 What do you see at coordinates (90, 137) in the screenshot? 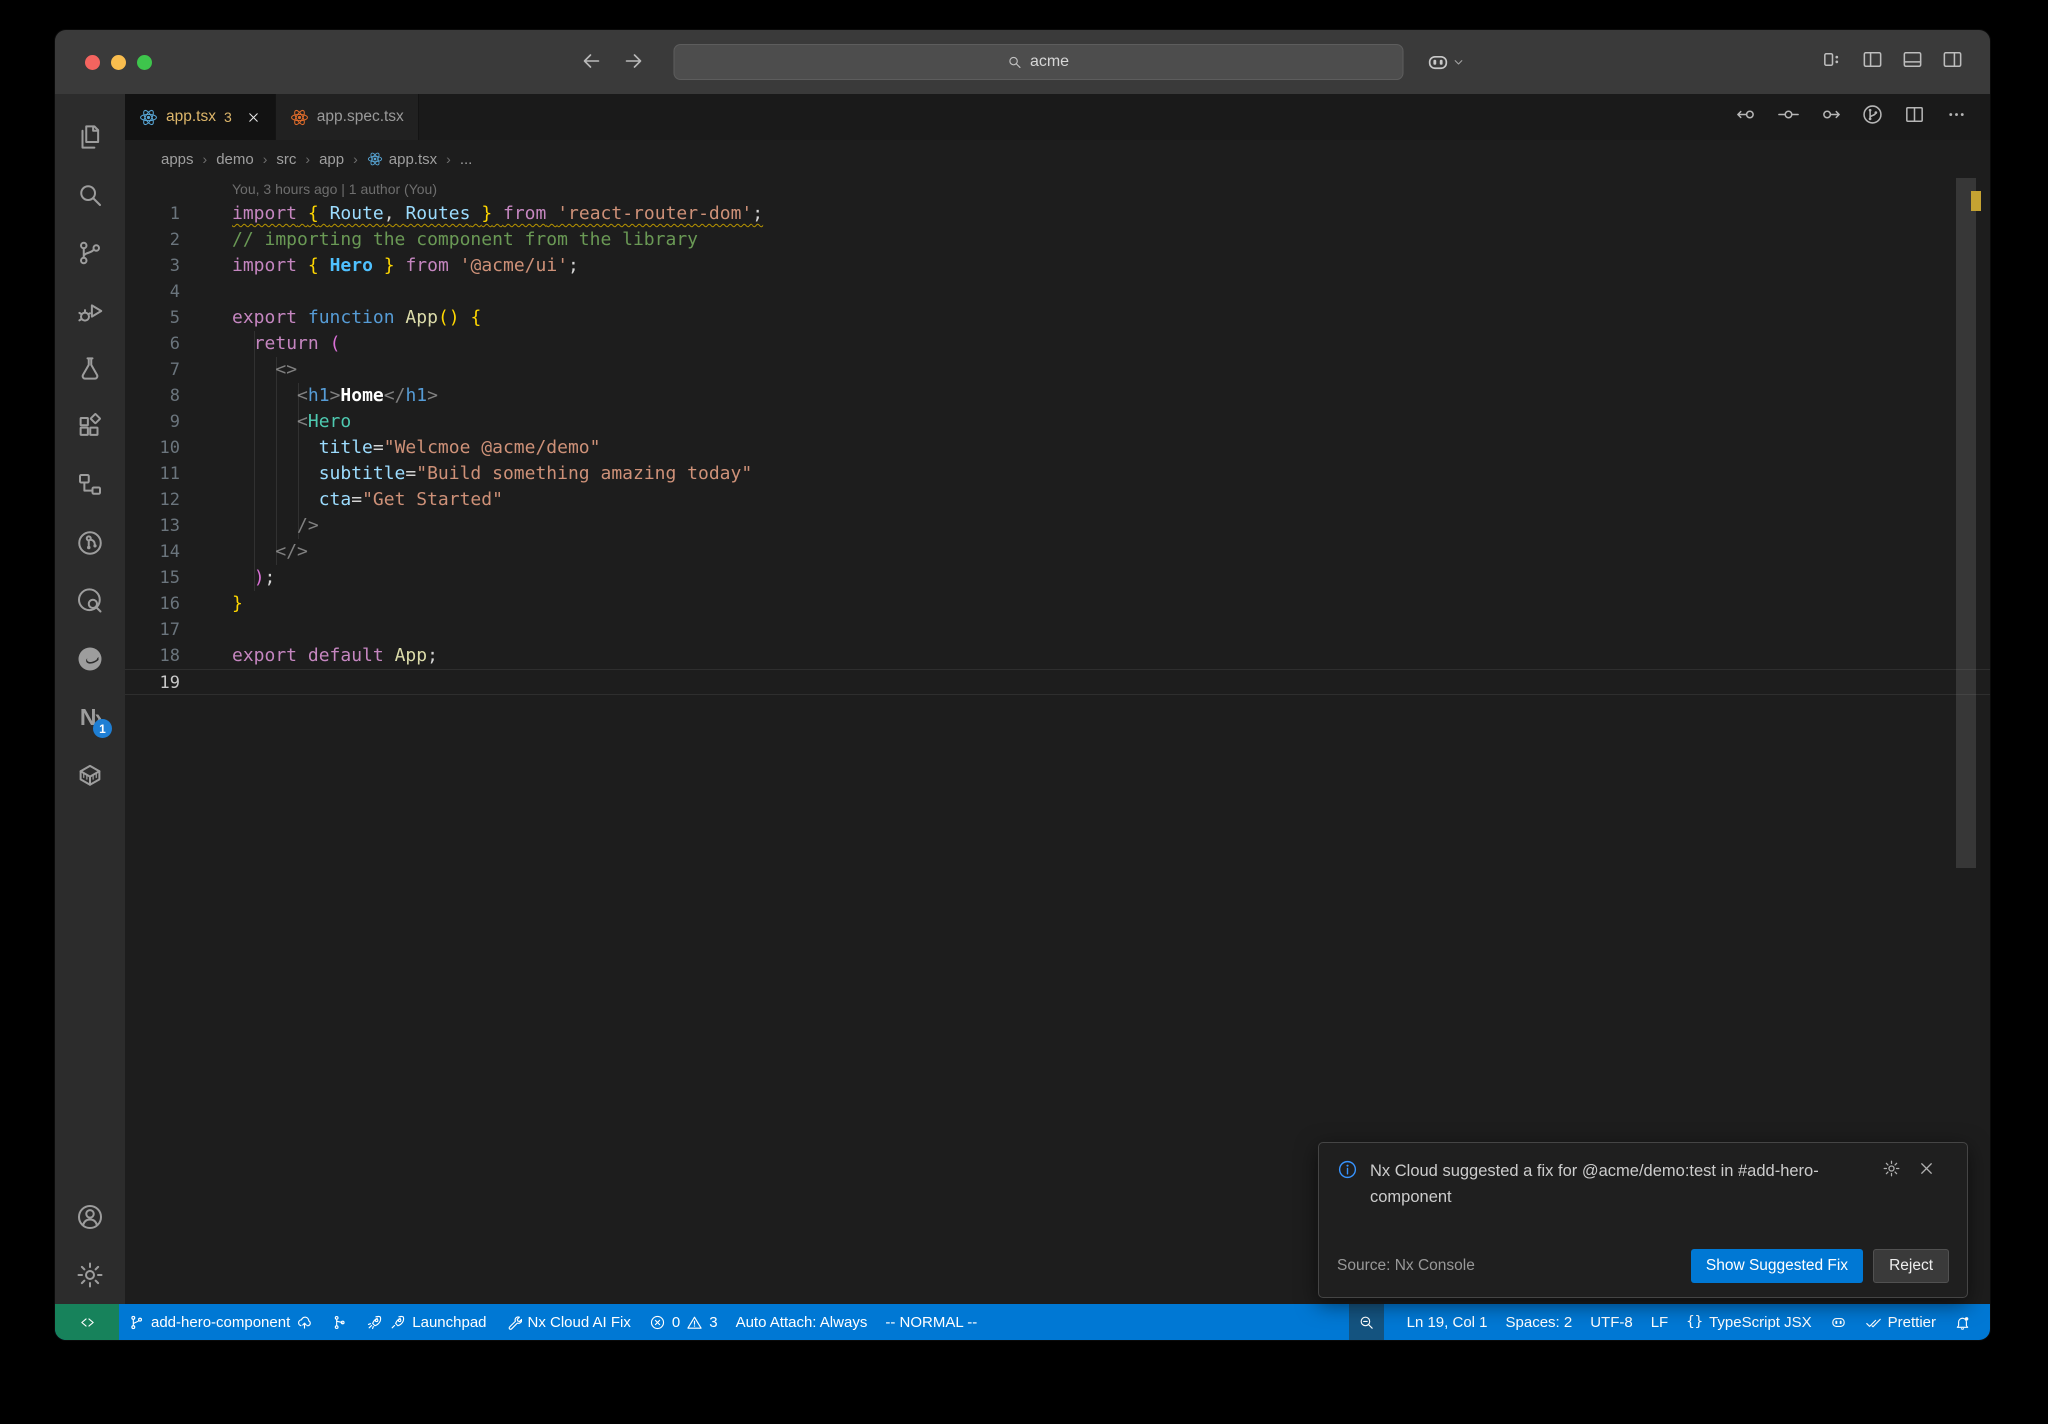
I see `activity-bar-item-explorer` at bounding box center [90, 137].